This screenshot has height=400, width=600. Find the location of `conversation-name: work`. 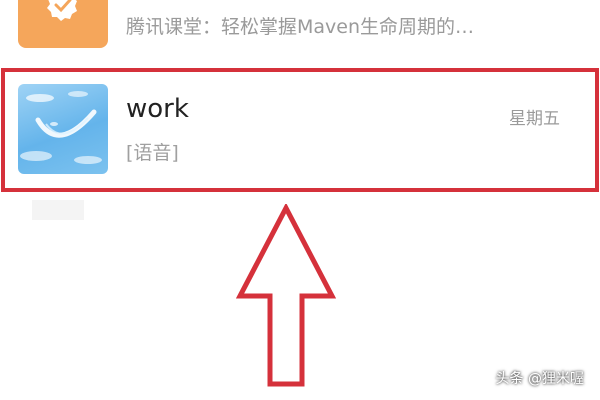

conversation-name: work is located at coordinates (157, 109).